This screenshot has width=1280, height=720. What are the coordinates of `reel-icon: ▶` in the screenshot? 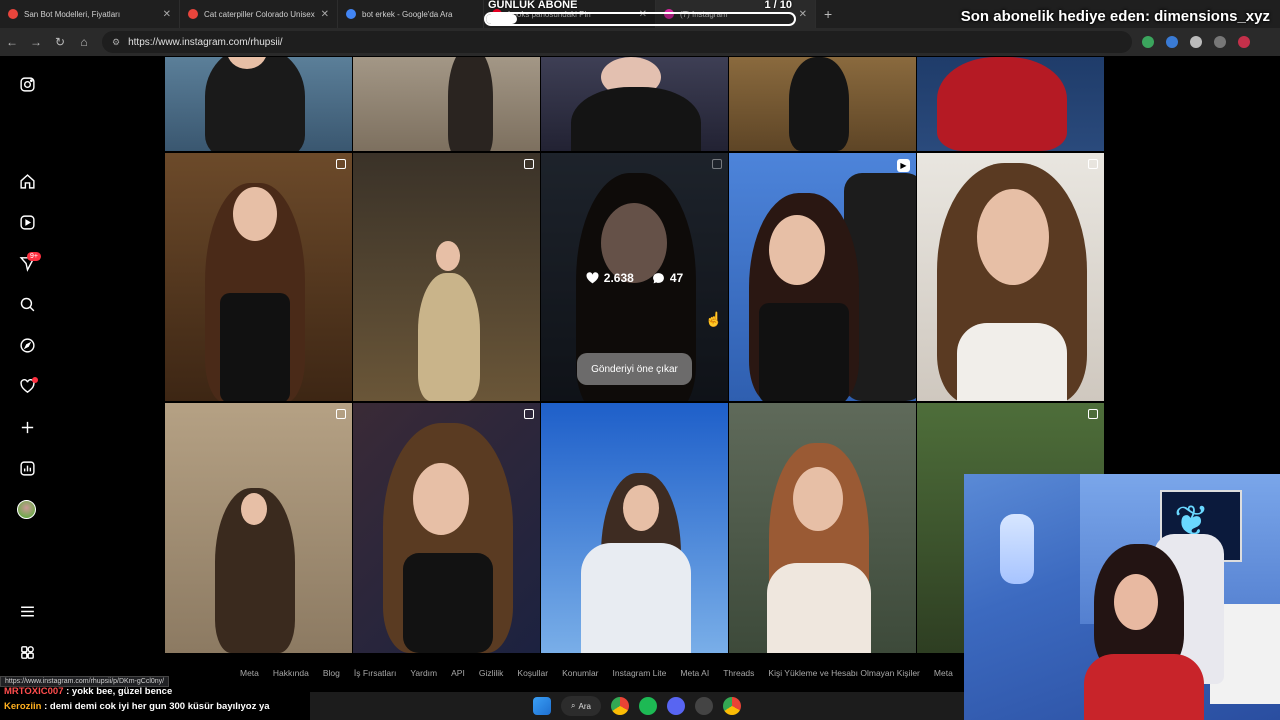 It's located at (903, 165).